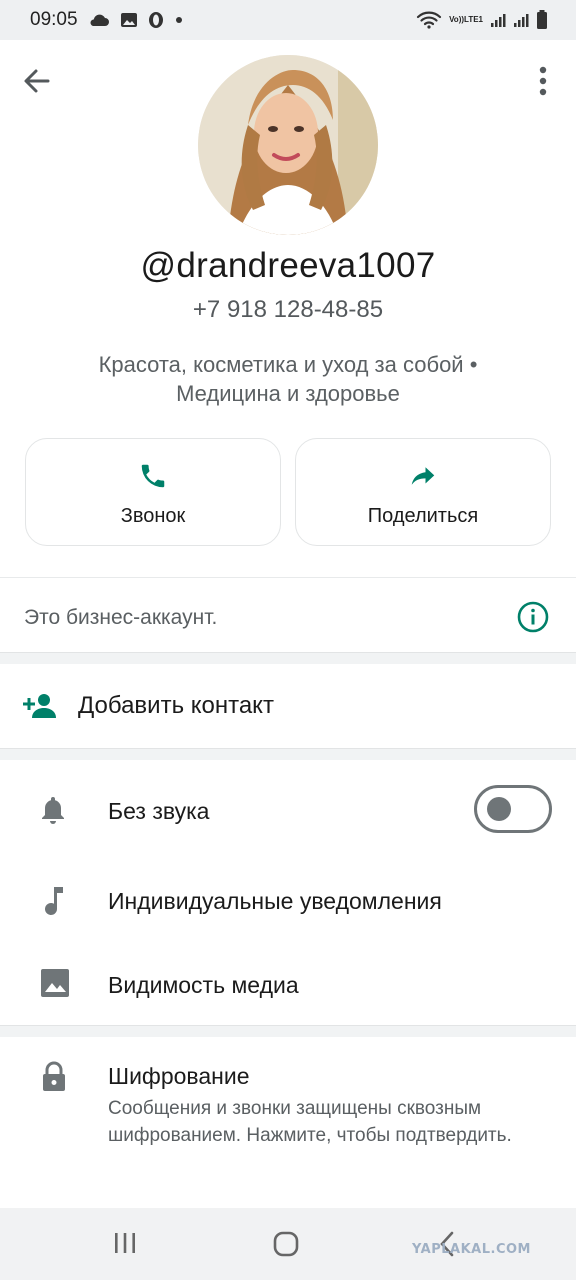 The height and width of the screenshot is (1280, 576). Describe the element at coordinates (54, 903) in the screenshot. I see `music-note-icon` at that location.